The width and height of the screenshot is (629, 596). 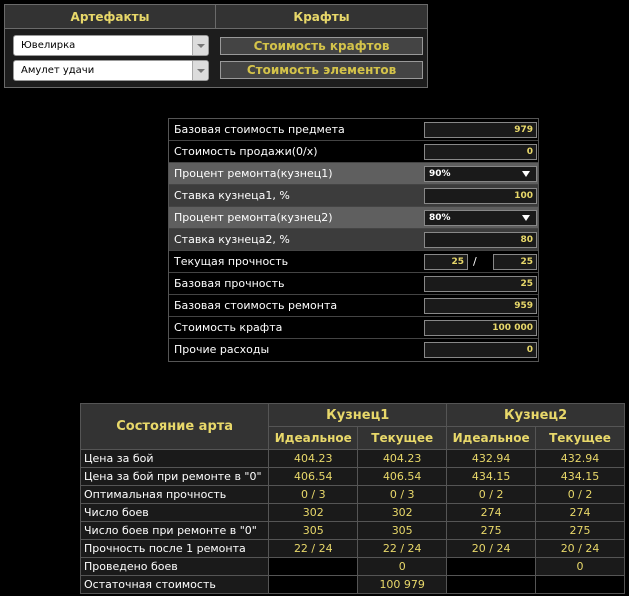 I want to click on param-label: Базовая прочность, so click(x=229, y=283).